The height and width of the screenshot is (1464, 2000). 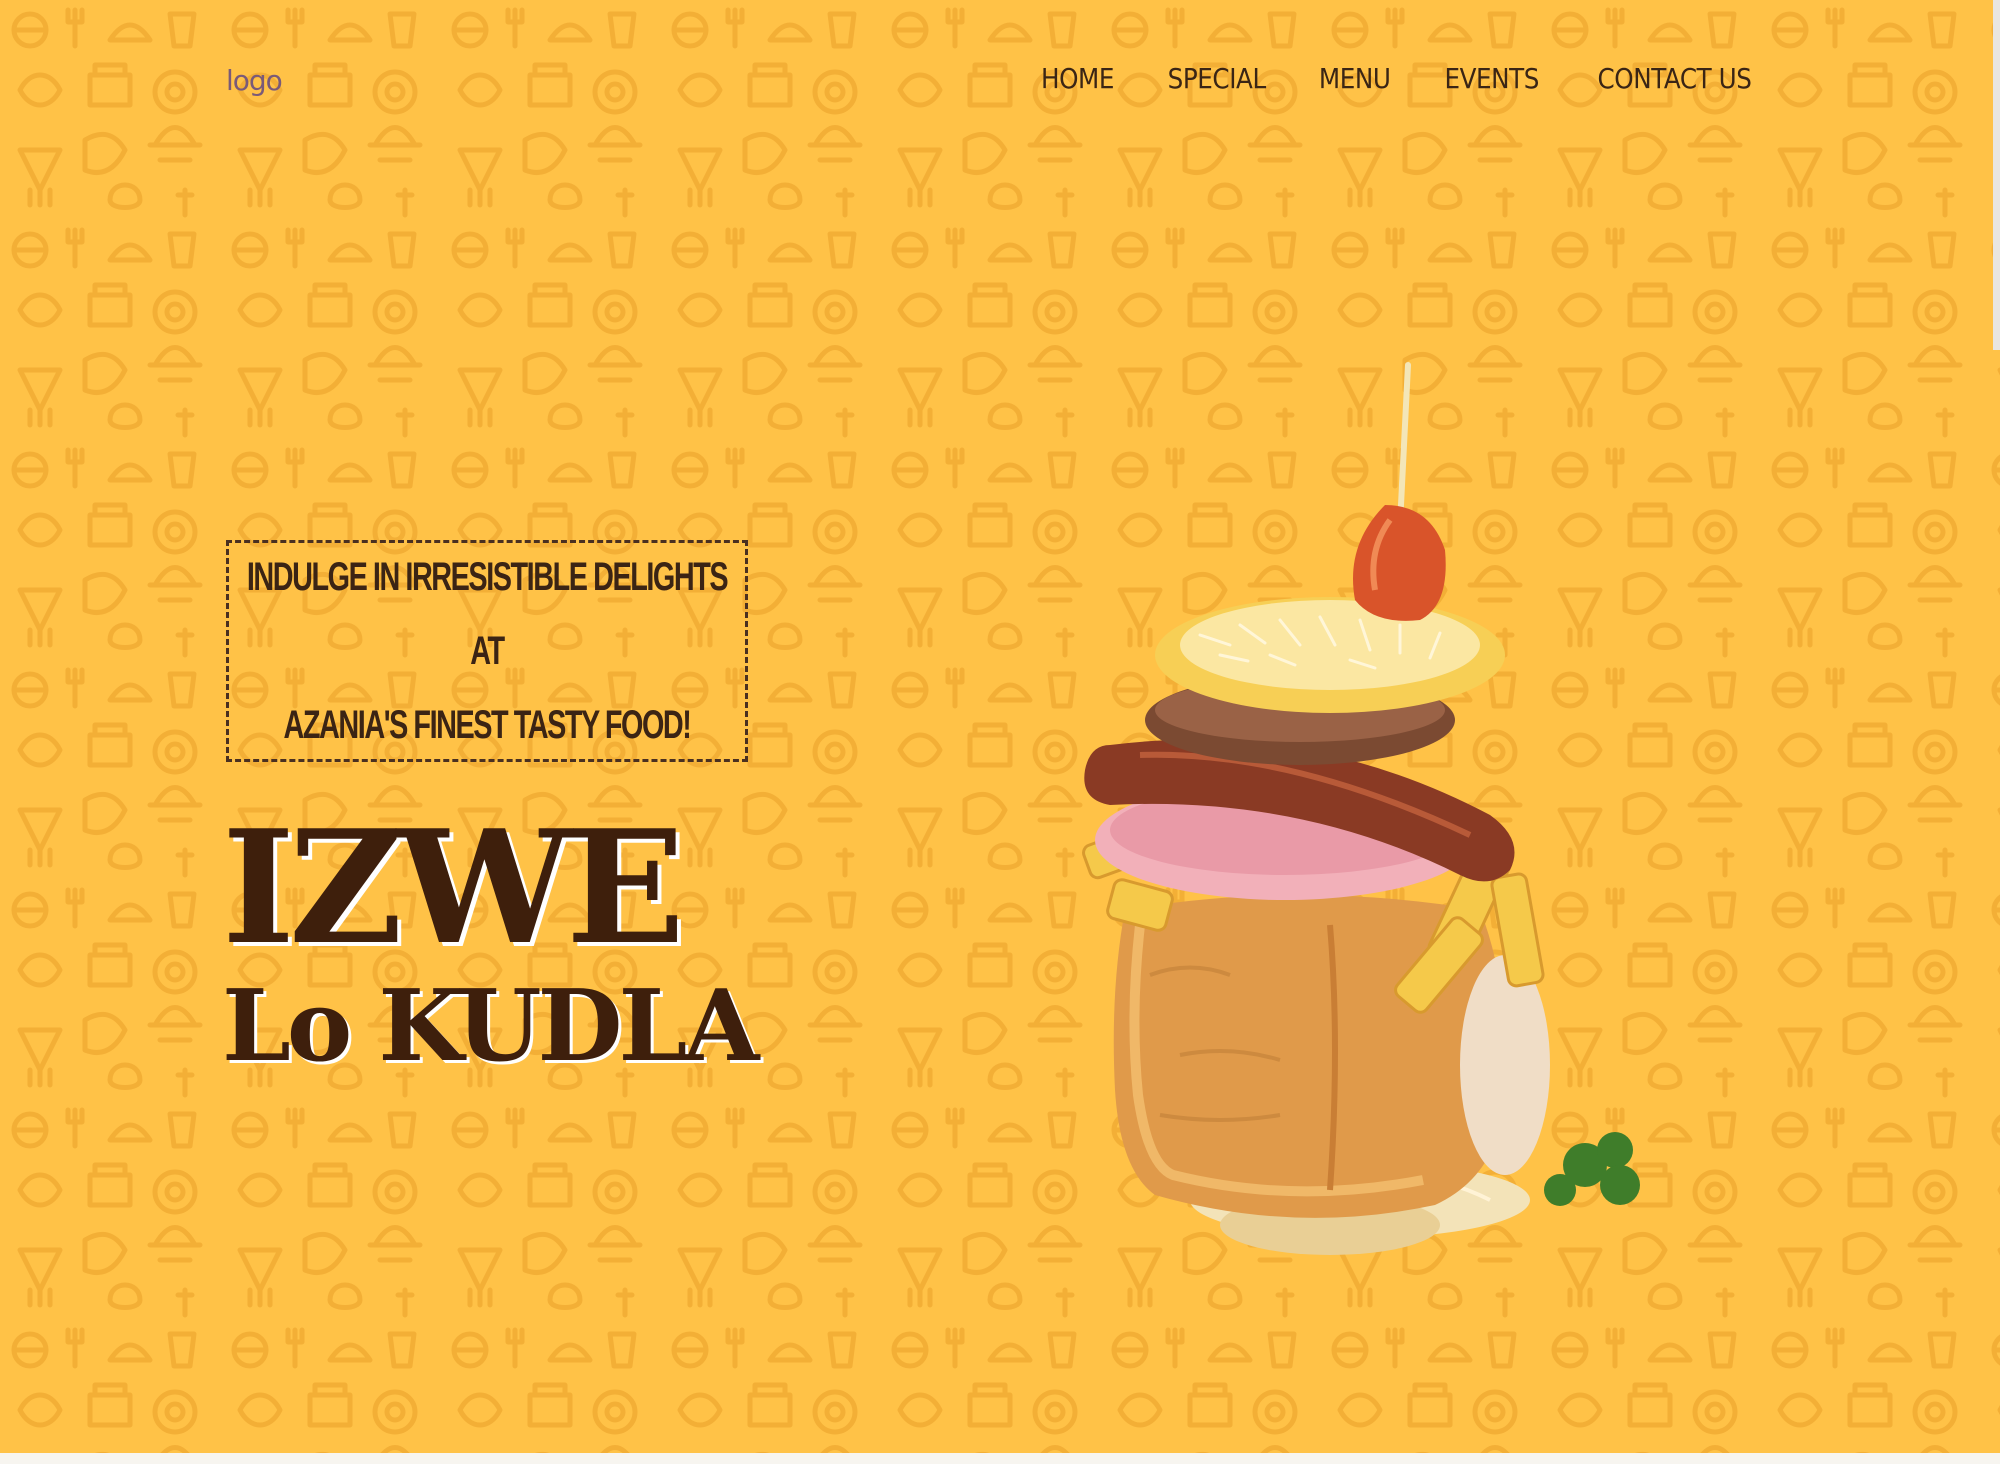 I want to click on hero-title-line-2: Lo KUDLA, so click(x=490, y=1026).